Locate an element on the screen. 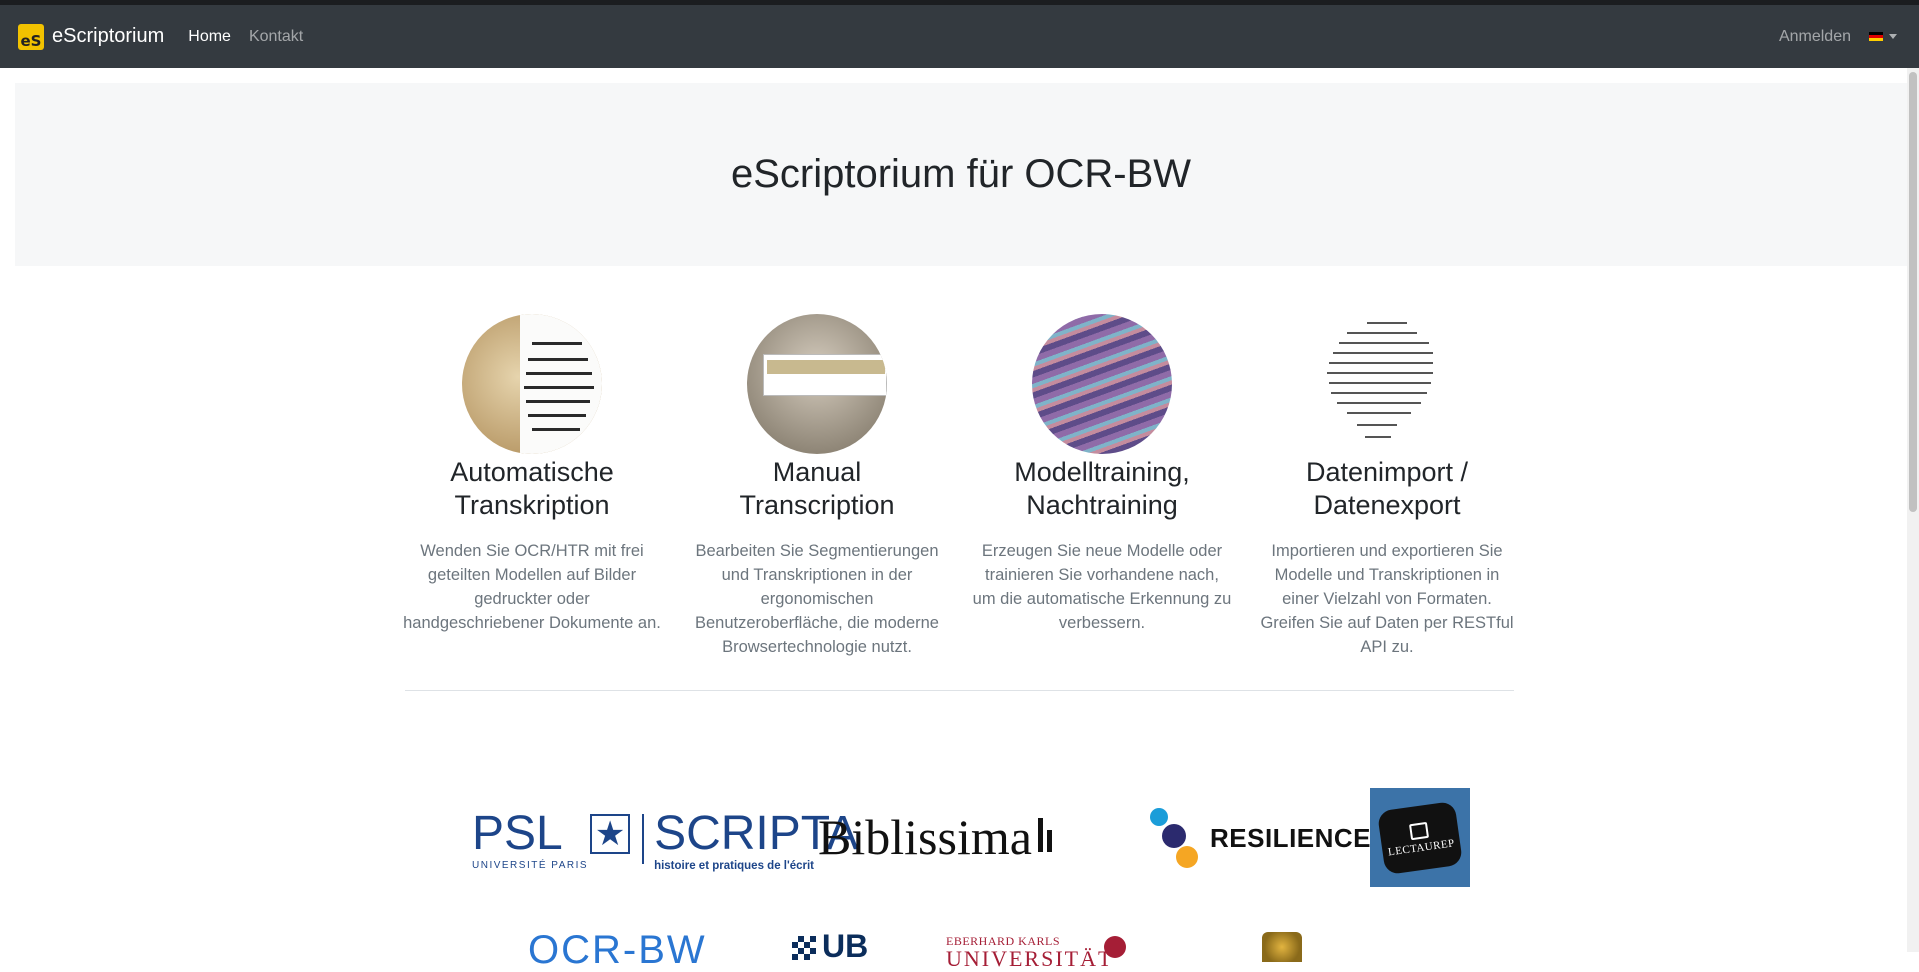  page-title: eScriptorium für OCR-BW is located at coordinates (961, 174).